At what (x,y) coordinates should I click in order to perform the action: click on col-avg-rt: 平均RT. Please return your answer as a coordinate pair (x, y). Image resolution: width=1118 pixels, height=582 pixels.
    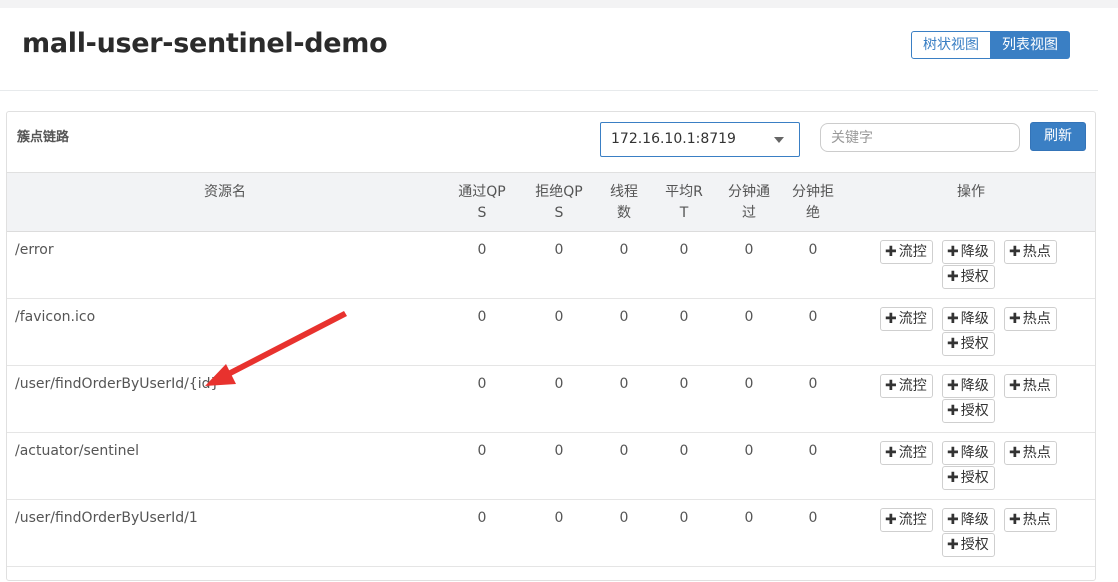
    Looking at the image, I should click on (684, 202).